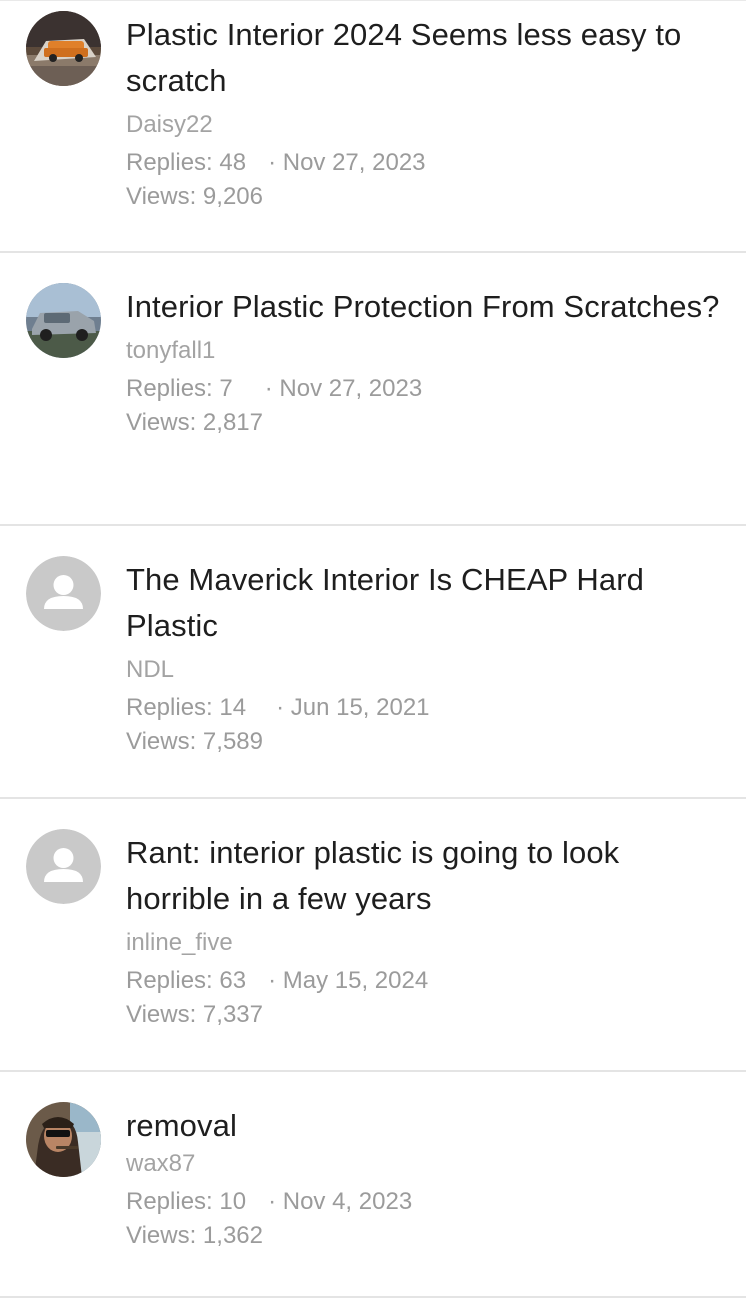 Image resolution: width=746 pixels, height=1300 pixels. Describe the element at coordinates (194, 1235) in the screenshot. I see `view-count: Views: 1,362` at that location.